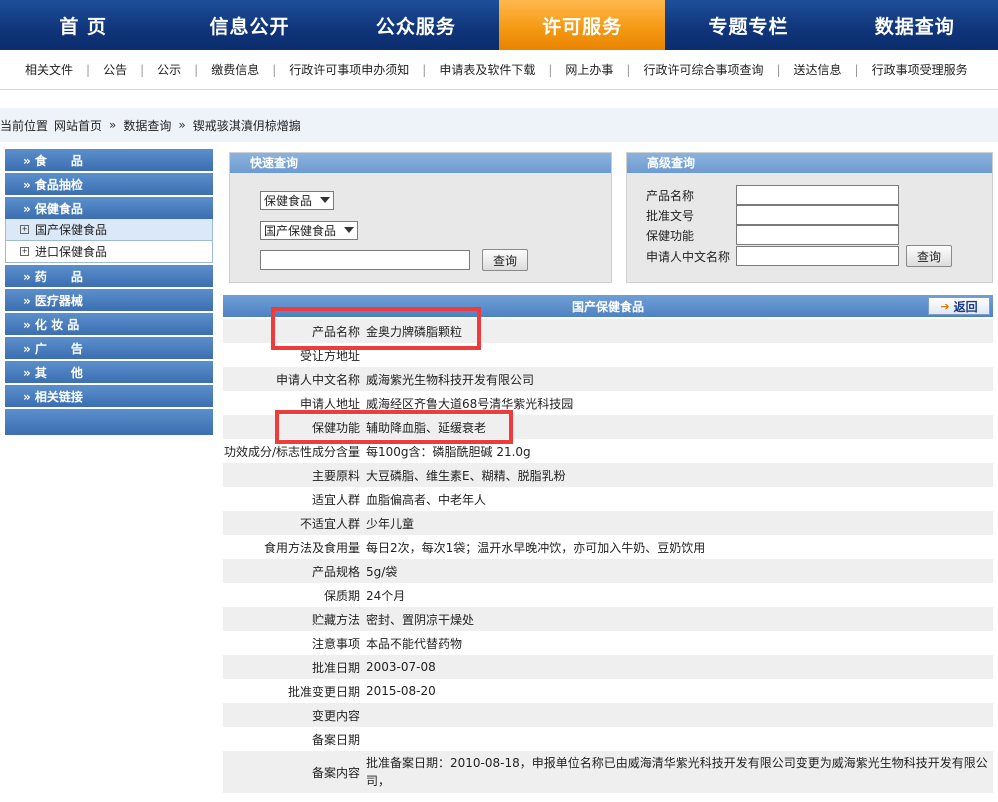 The image size is (998, 802). What do you see at coordinates (390, 523) in the screenshot?
I see `field-value: 少年儿童` at bounding box center [390, 523].